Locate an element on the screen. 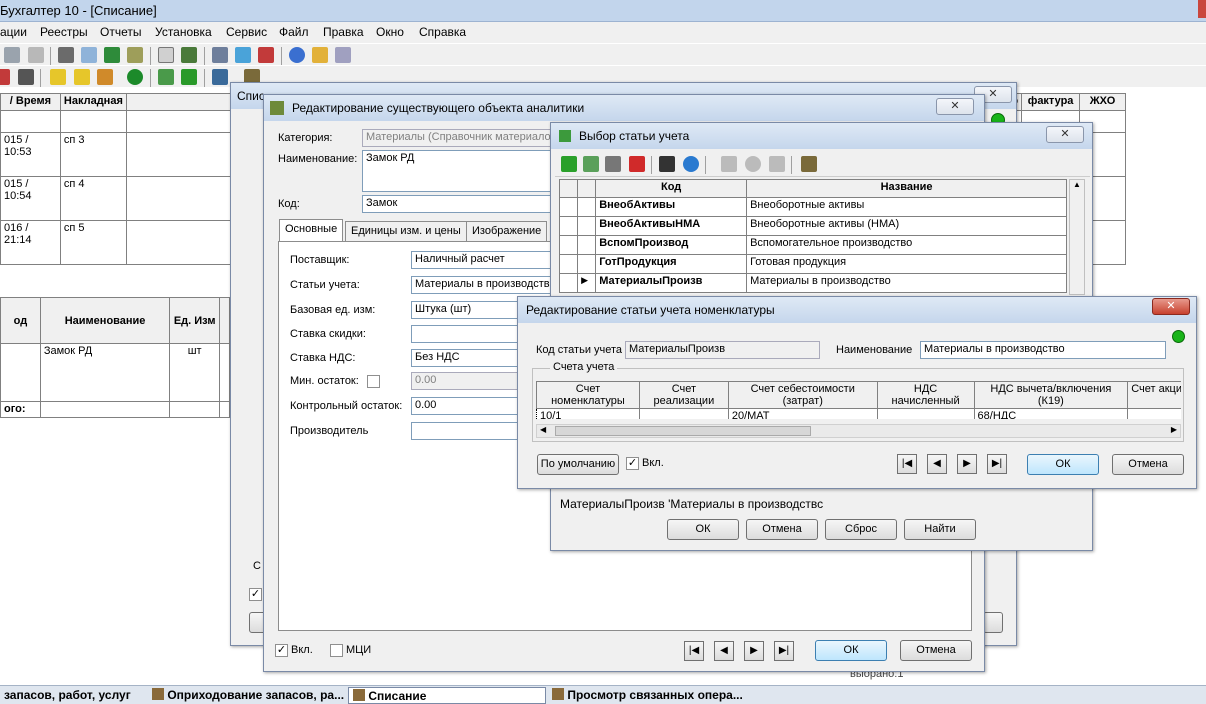  report-icon is located at coordinates (135, 55).